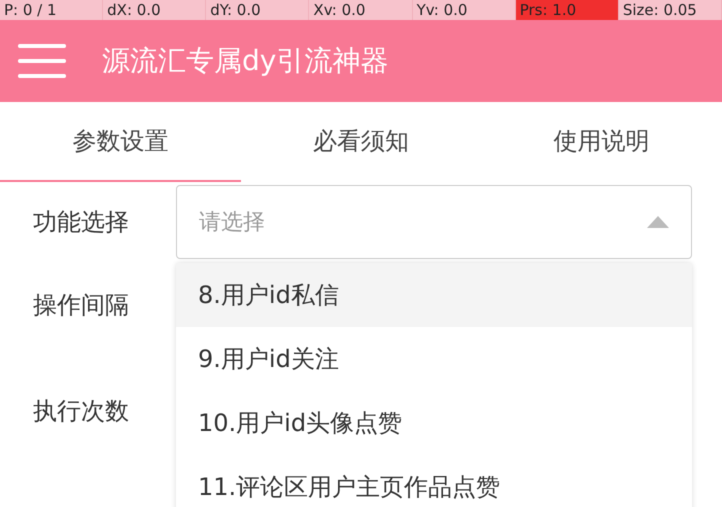  I want to click on dropdown-option: 8.用户id私信, so click(434, 295).